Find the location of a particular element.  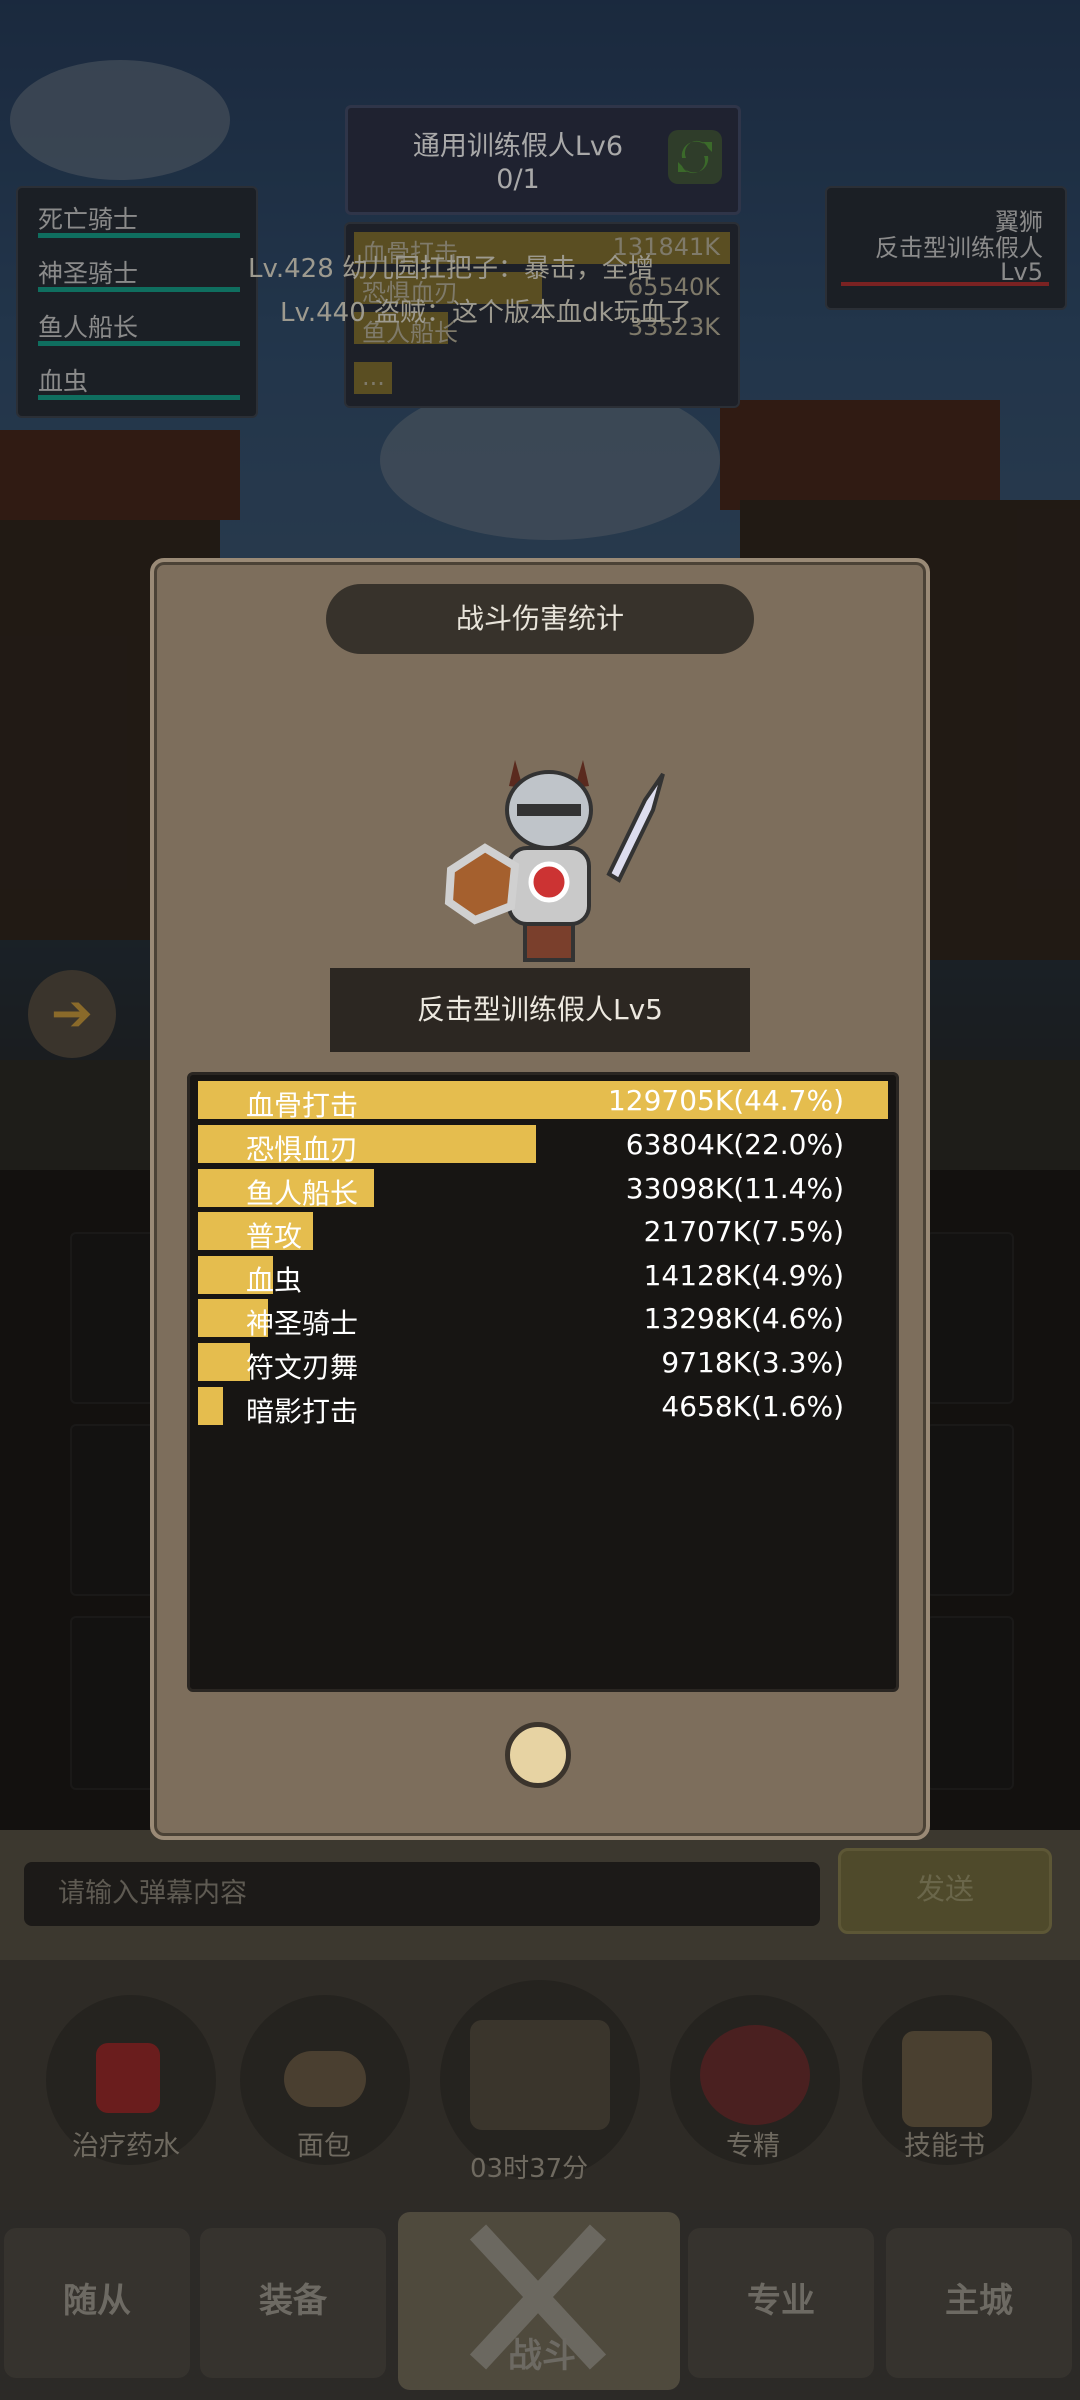

target-panel: 通用训练假人Lv6 0/1 is located at coordinates (543, 160).